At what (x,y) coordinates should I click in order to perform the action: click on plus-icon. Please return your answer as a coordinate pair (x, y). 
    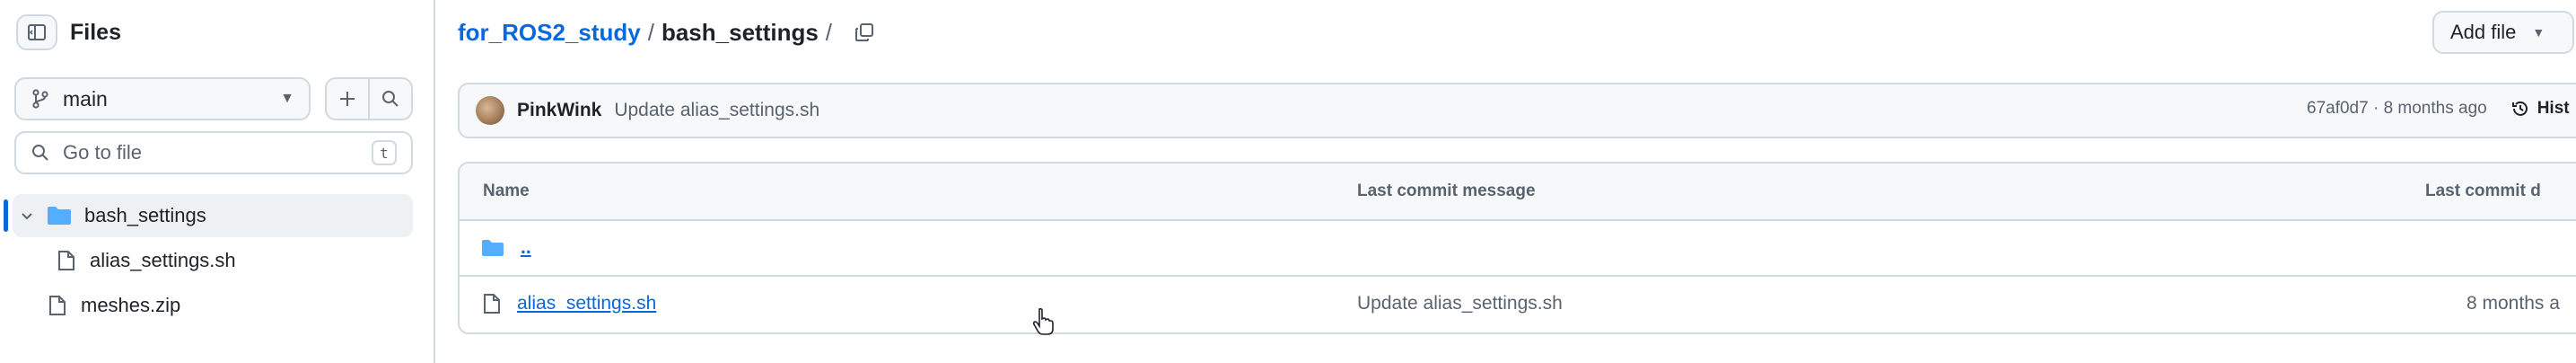
    Looking at the image, I should click on (347, 99).